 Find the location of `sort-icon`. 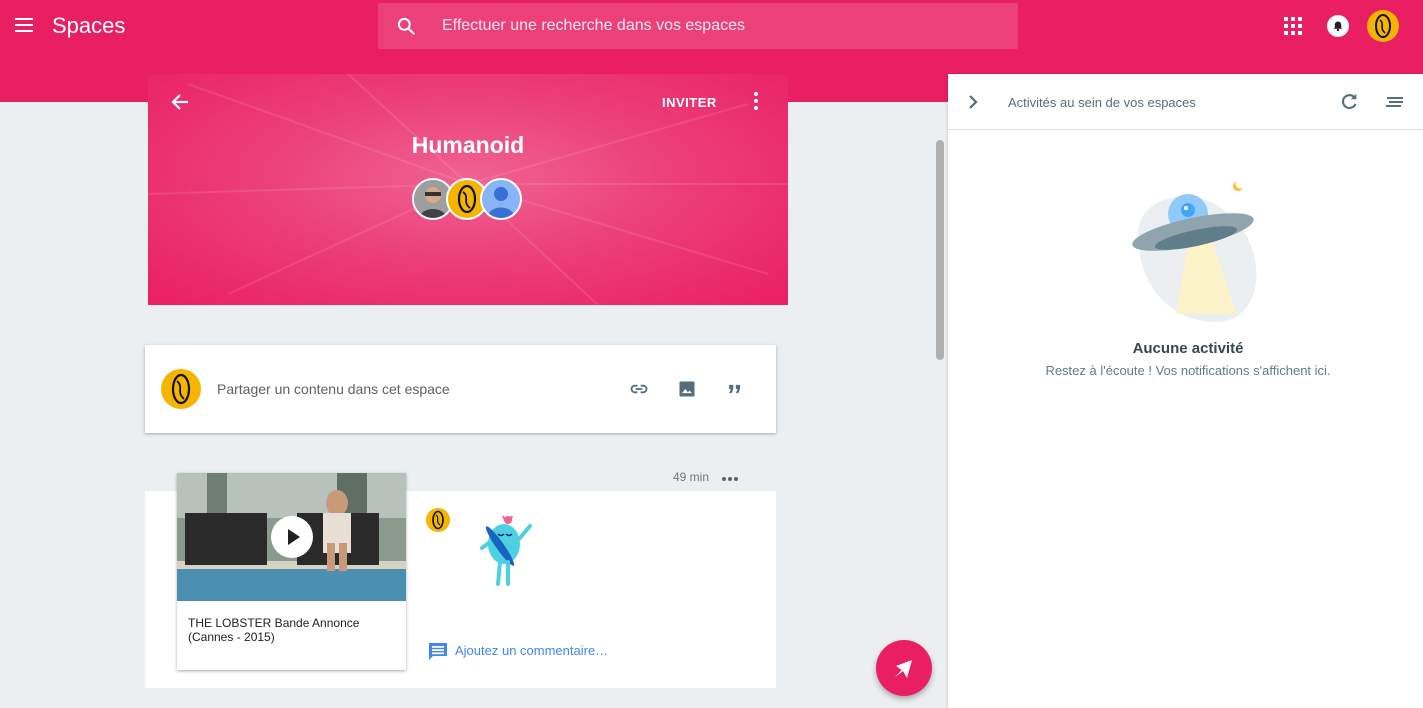

sort-icon is located at coordinates (1395, 102).